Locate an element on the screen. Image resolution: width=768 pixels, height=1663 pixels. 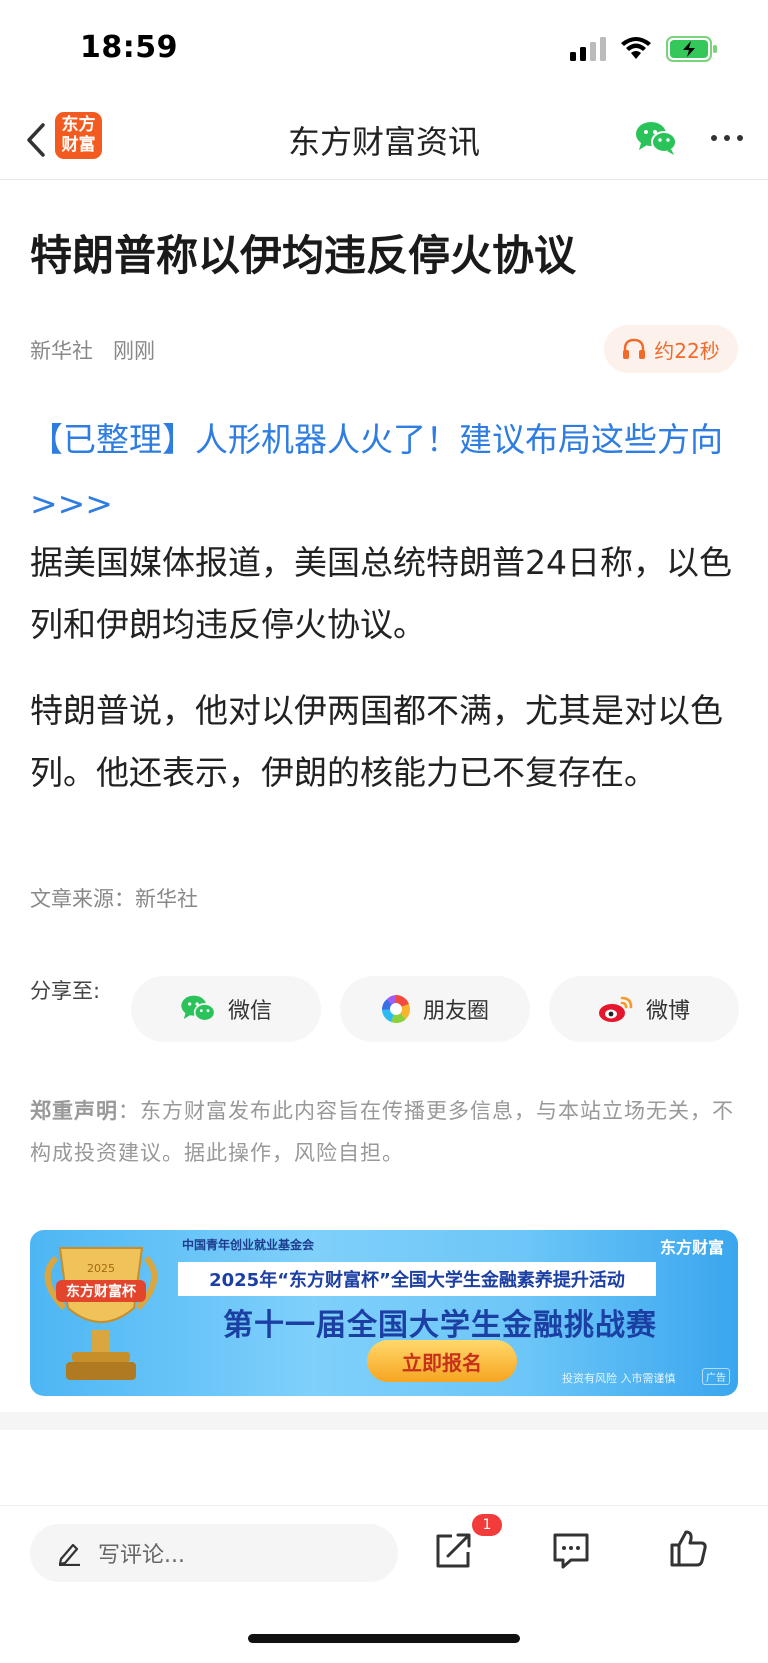
headphones-icon is located at coordinates (634, 348).